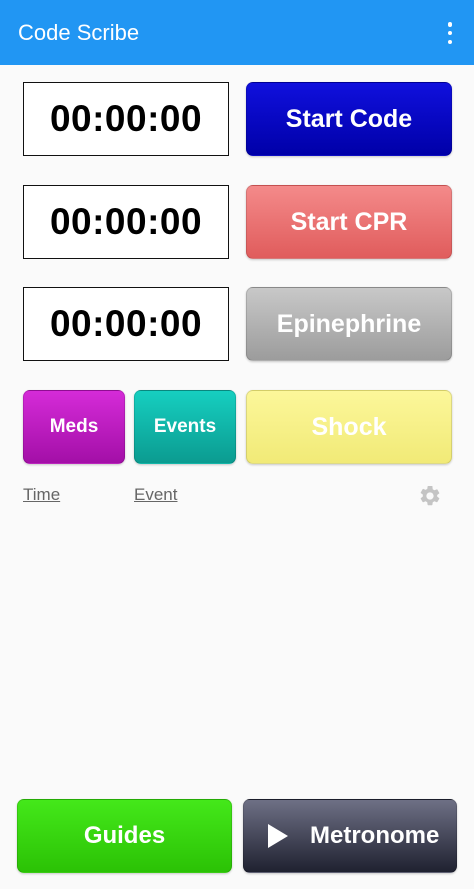  I want to click on event-column-header: Event, so click(155, 495).